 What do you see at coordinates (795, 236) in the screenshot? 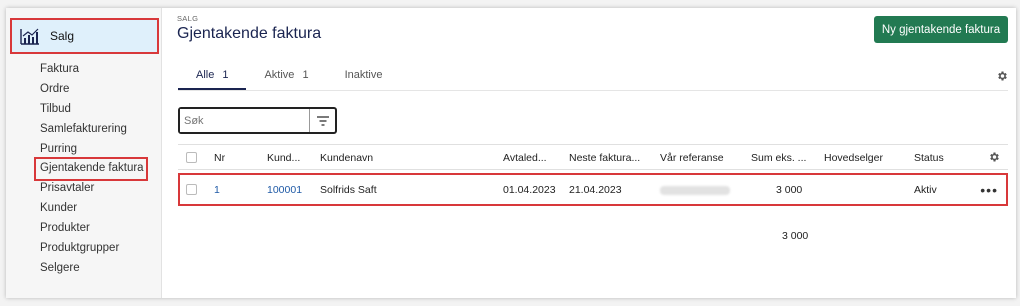
I see `sum-total: 3 000` at bounding box center [795, 236].